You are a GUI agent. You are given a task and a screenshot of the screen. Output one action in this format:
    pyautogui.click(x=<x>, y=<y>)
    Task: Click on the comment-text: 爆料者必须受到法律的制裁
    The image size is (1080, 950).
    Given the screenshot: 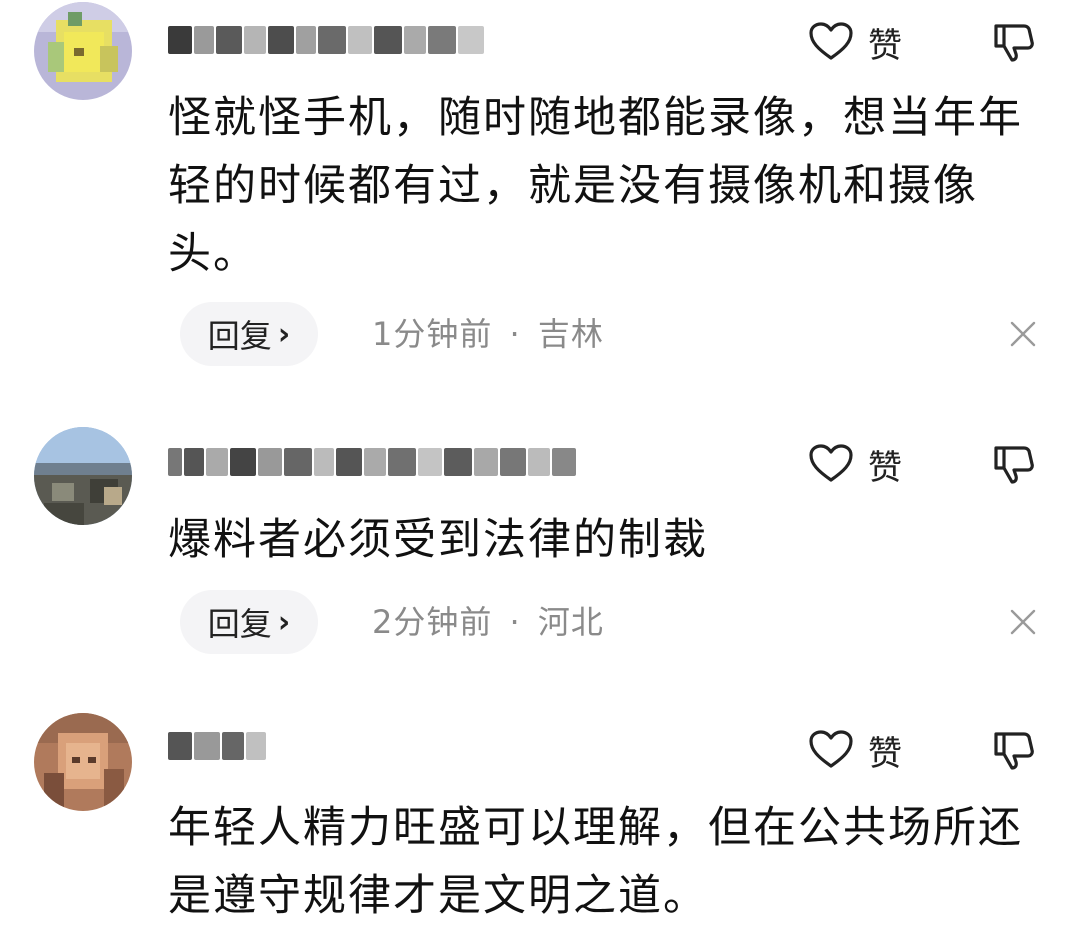 What is the action you would take?
    pyautogui.click(x=438, y=540)
    